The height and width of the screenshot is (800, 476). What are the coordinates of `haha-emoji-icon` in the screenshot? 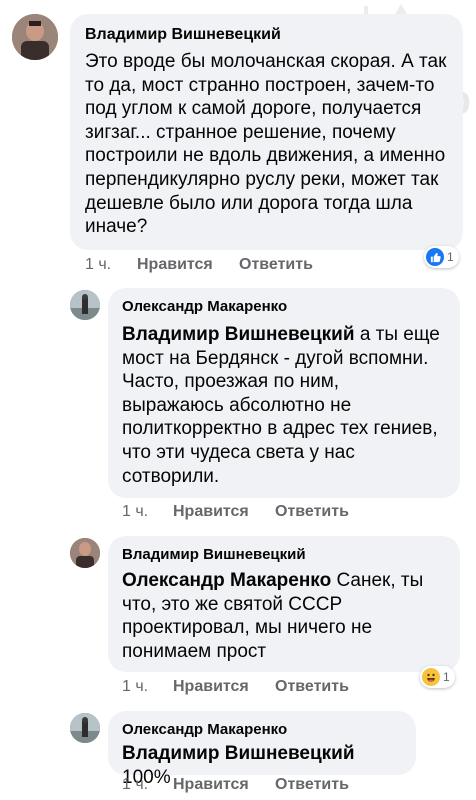 It's located at (431, 677).